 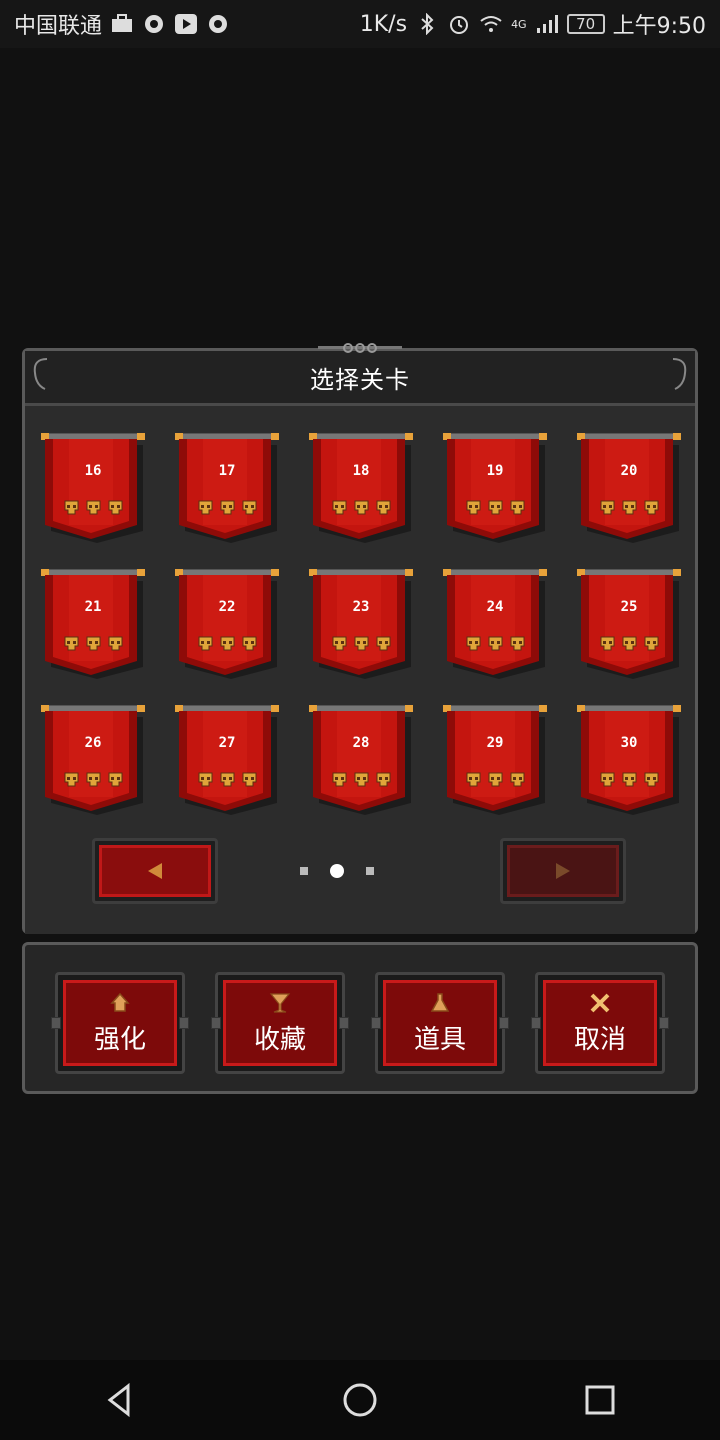 I want to click on level-number: 24, so click(x=495, y=607).